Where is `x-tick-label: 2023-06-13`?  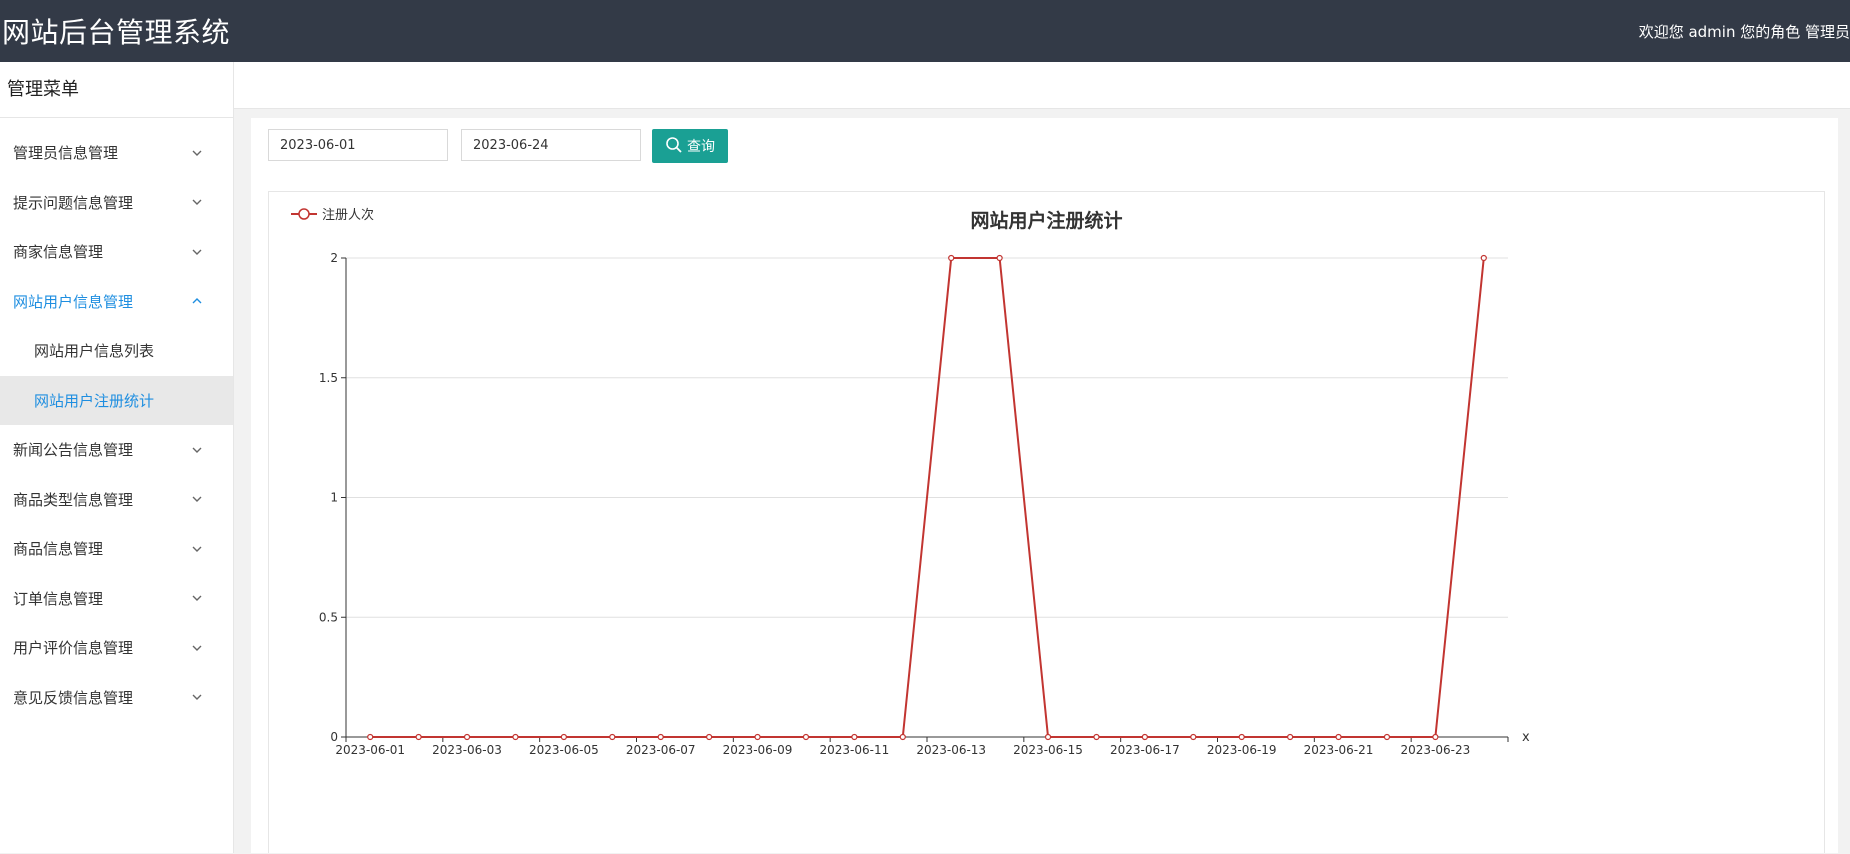
x-tick-label: 2023-06-13 is located at coordinates (951, 750).